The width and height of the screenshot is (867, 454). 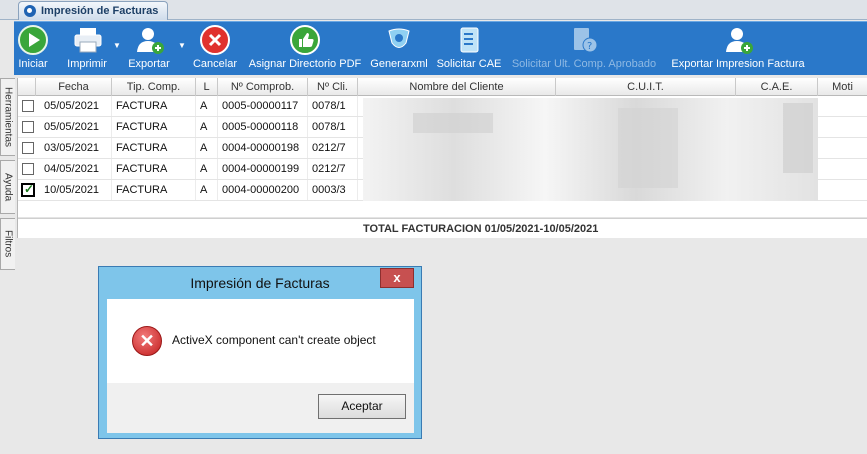 What do you see at coordinates (263, 190) in the screenshot?
I see `cell-comprobante: 0004-00000200` at bounding box center [263, 190].